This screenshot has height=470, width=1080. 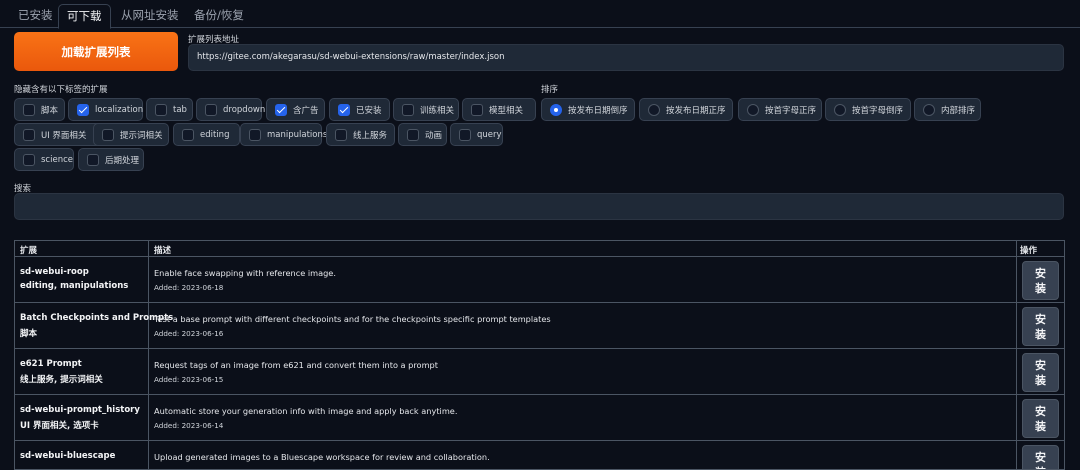 I want to click on header-extension: 扩展, so click(x=29, y=251).